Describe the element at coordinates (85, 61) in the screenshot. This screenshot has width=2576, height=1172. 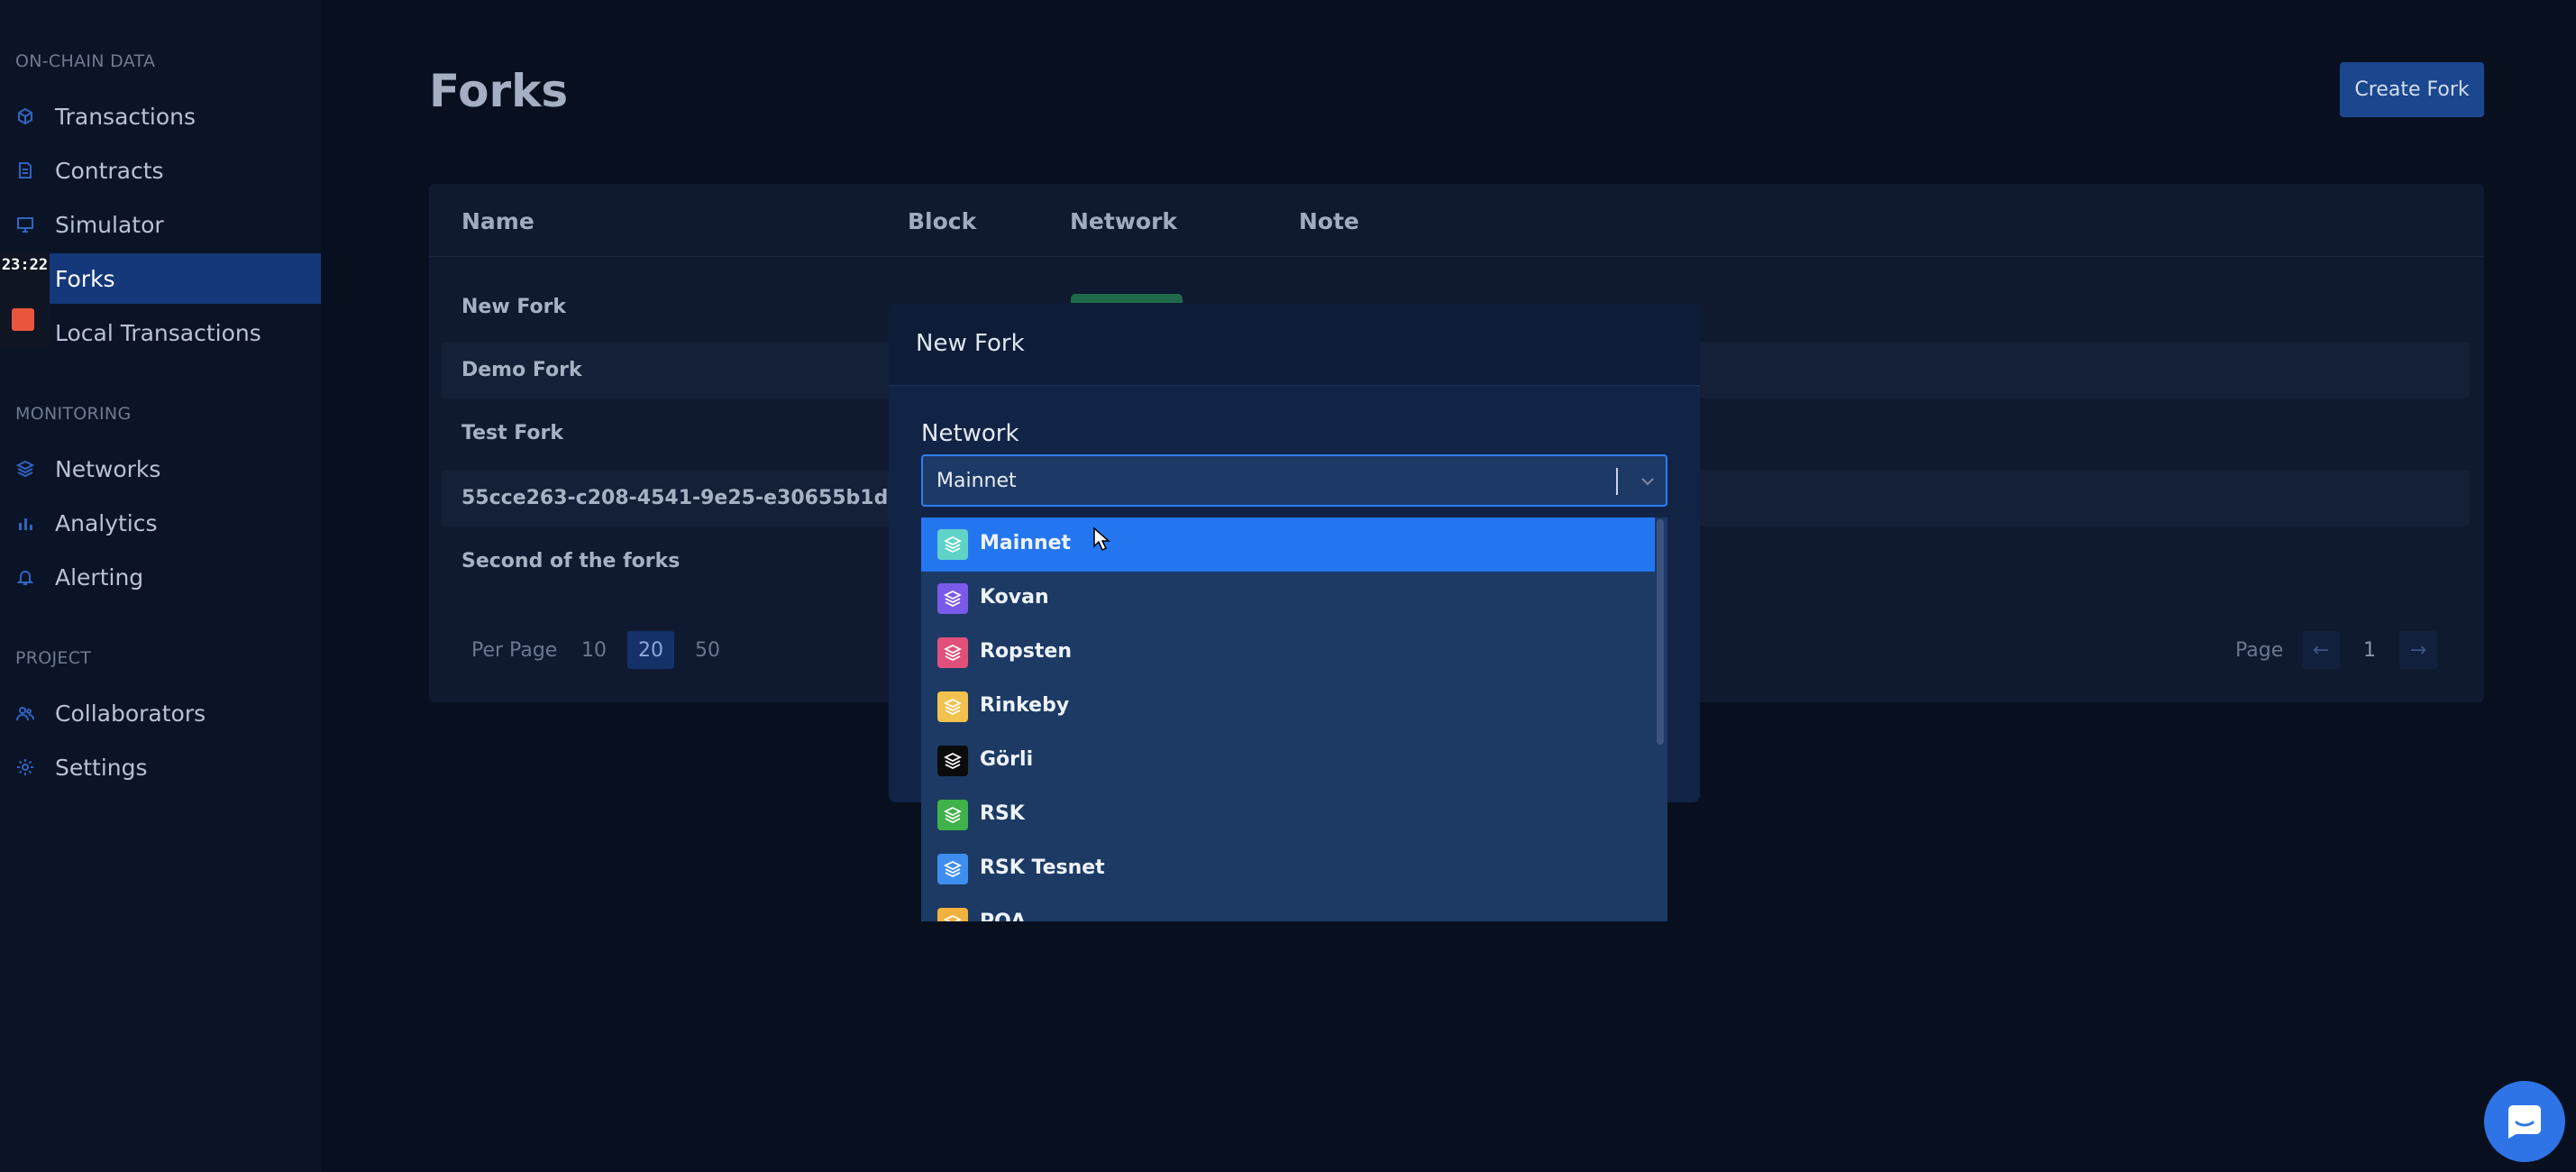
I see `section-title-on-chain-data: ON-CHAIN DATA` at that location.